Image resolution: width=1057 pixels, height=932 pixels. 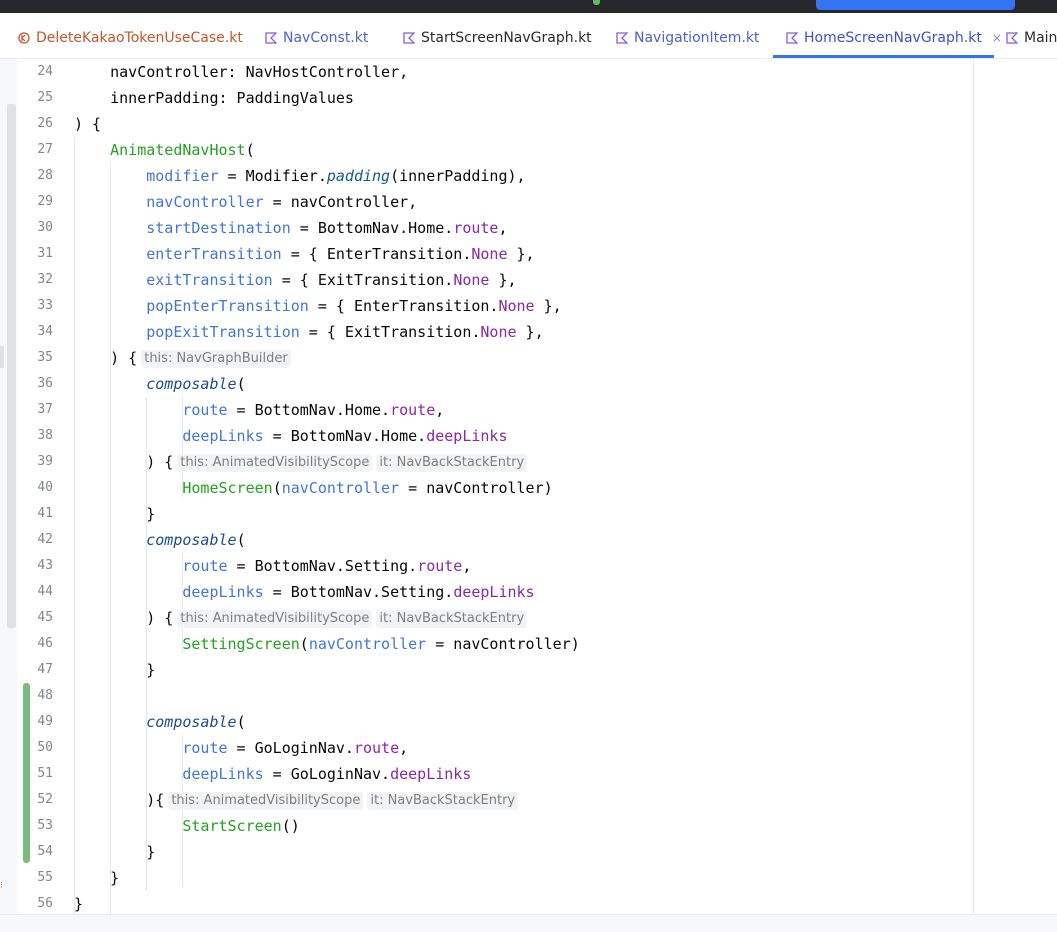 I want to click on line-number: 45, so click(x=35, y=618).